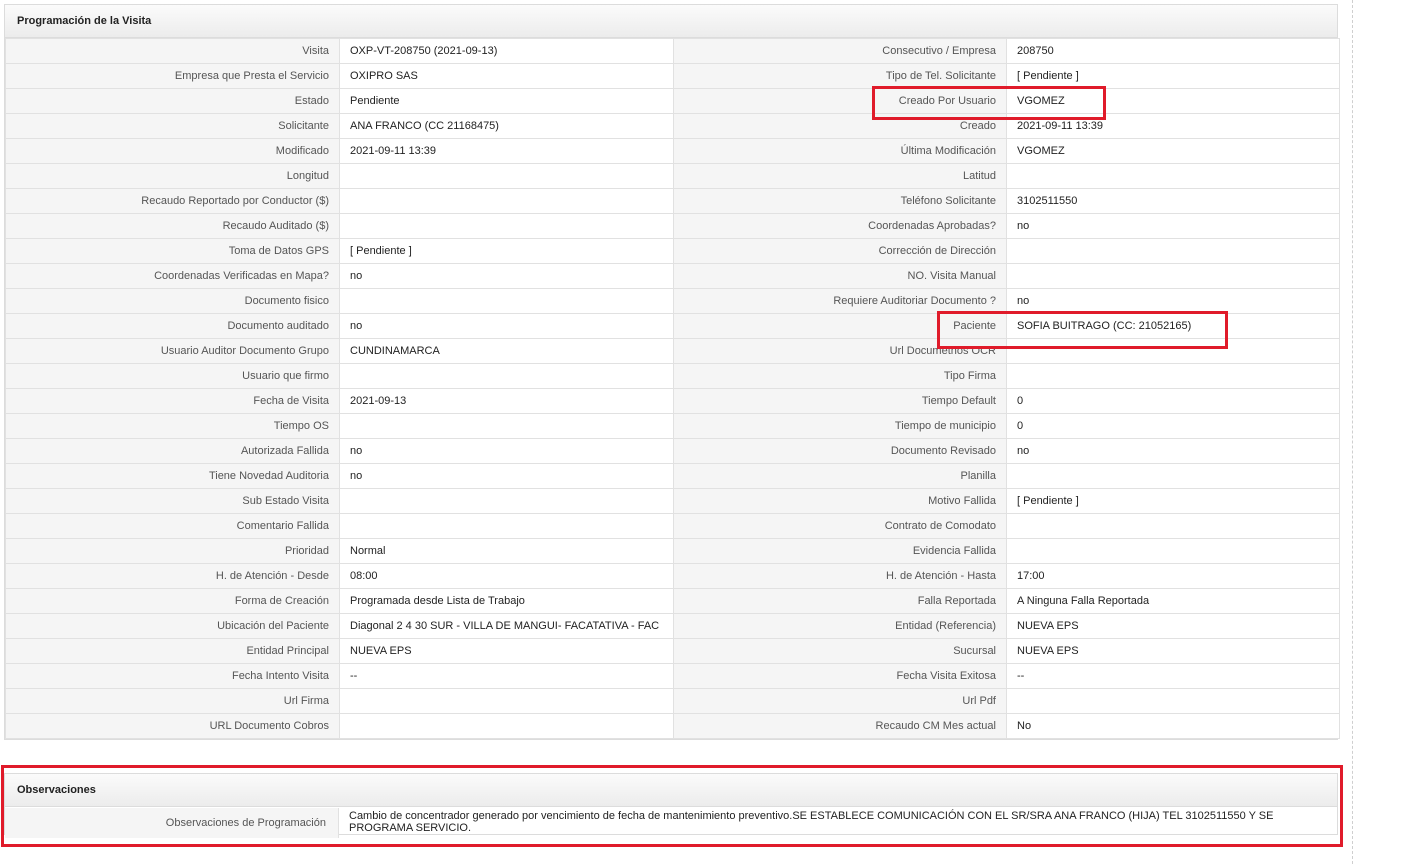 The height and width of the screenshot is (864, 1417). I want to click on value-creado: 2021-09-11 13:39, so click(1173, 126).